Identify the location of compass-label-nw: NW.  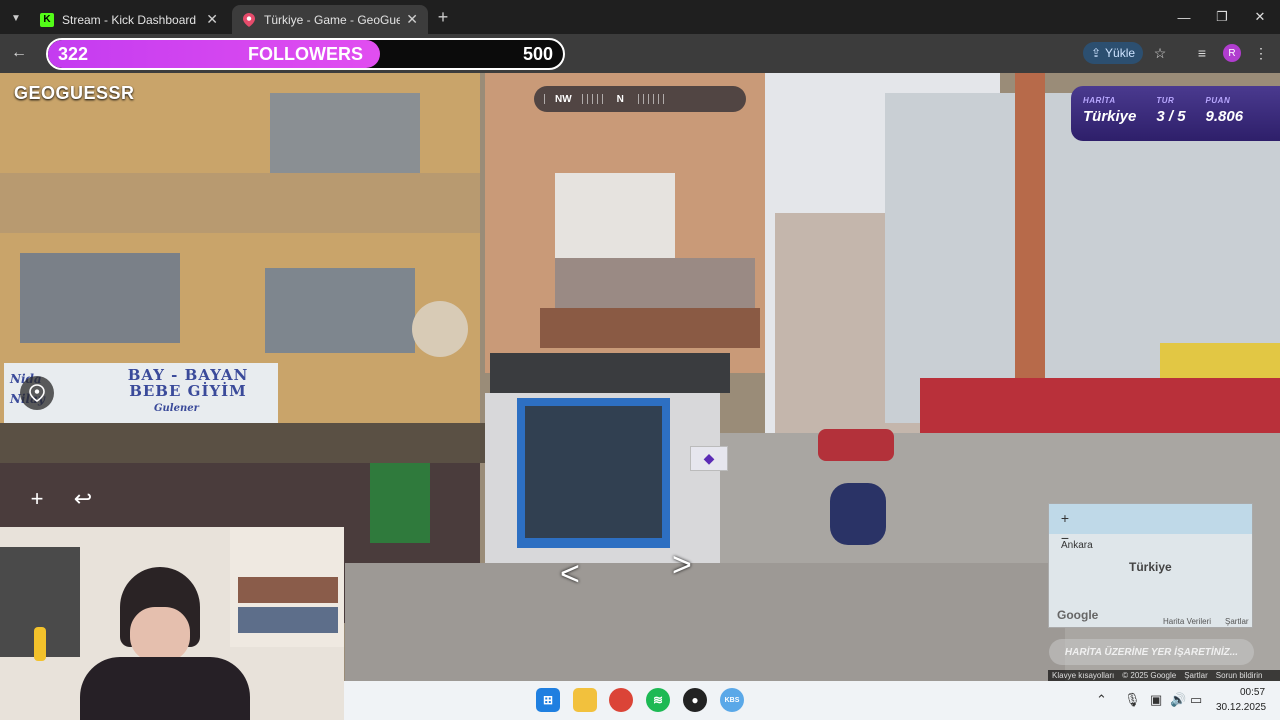
(563, 99).